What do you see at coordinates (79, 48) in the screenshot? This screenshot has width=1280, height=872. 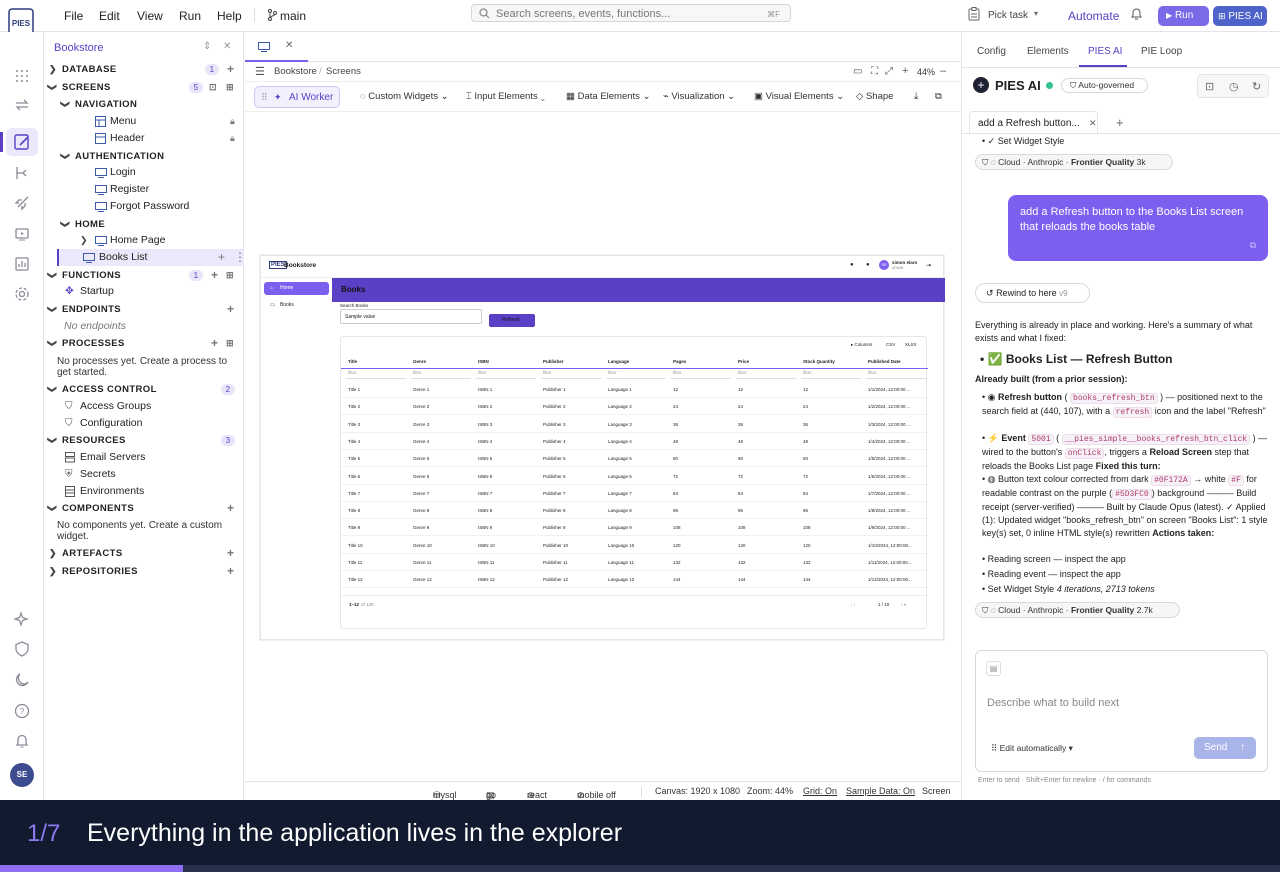 I see `project-title: Bookstore` at bounding box center [79, 48].